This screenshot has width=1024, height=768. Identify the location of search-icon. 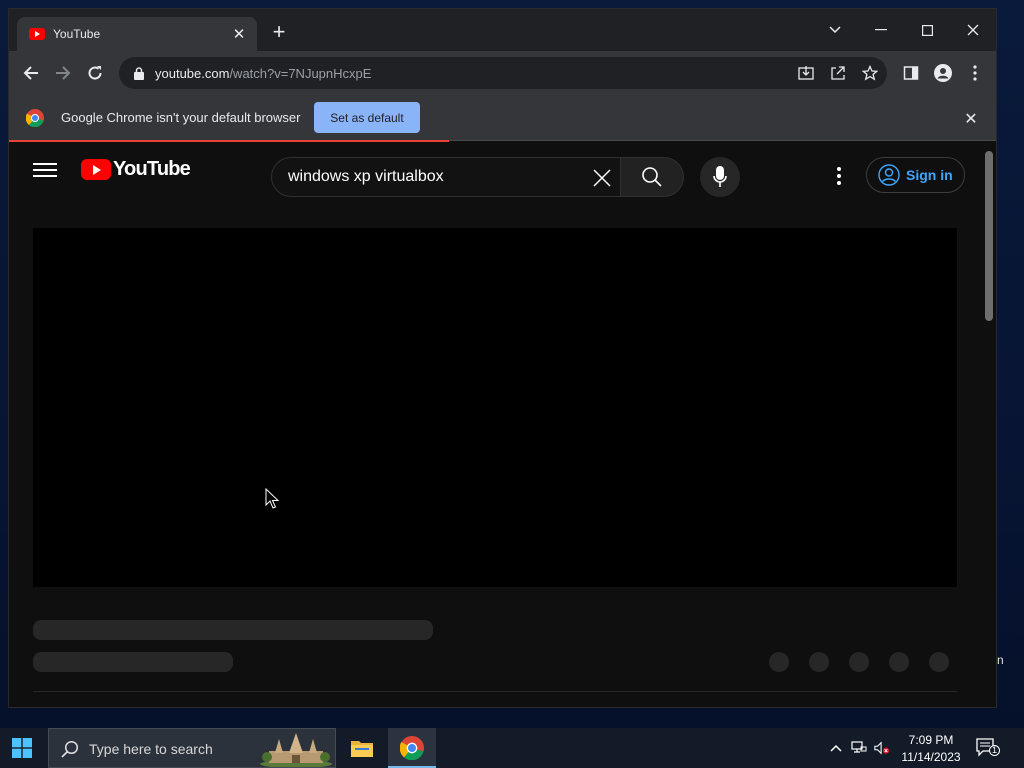
(652, 177).